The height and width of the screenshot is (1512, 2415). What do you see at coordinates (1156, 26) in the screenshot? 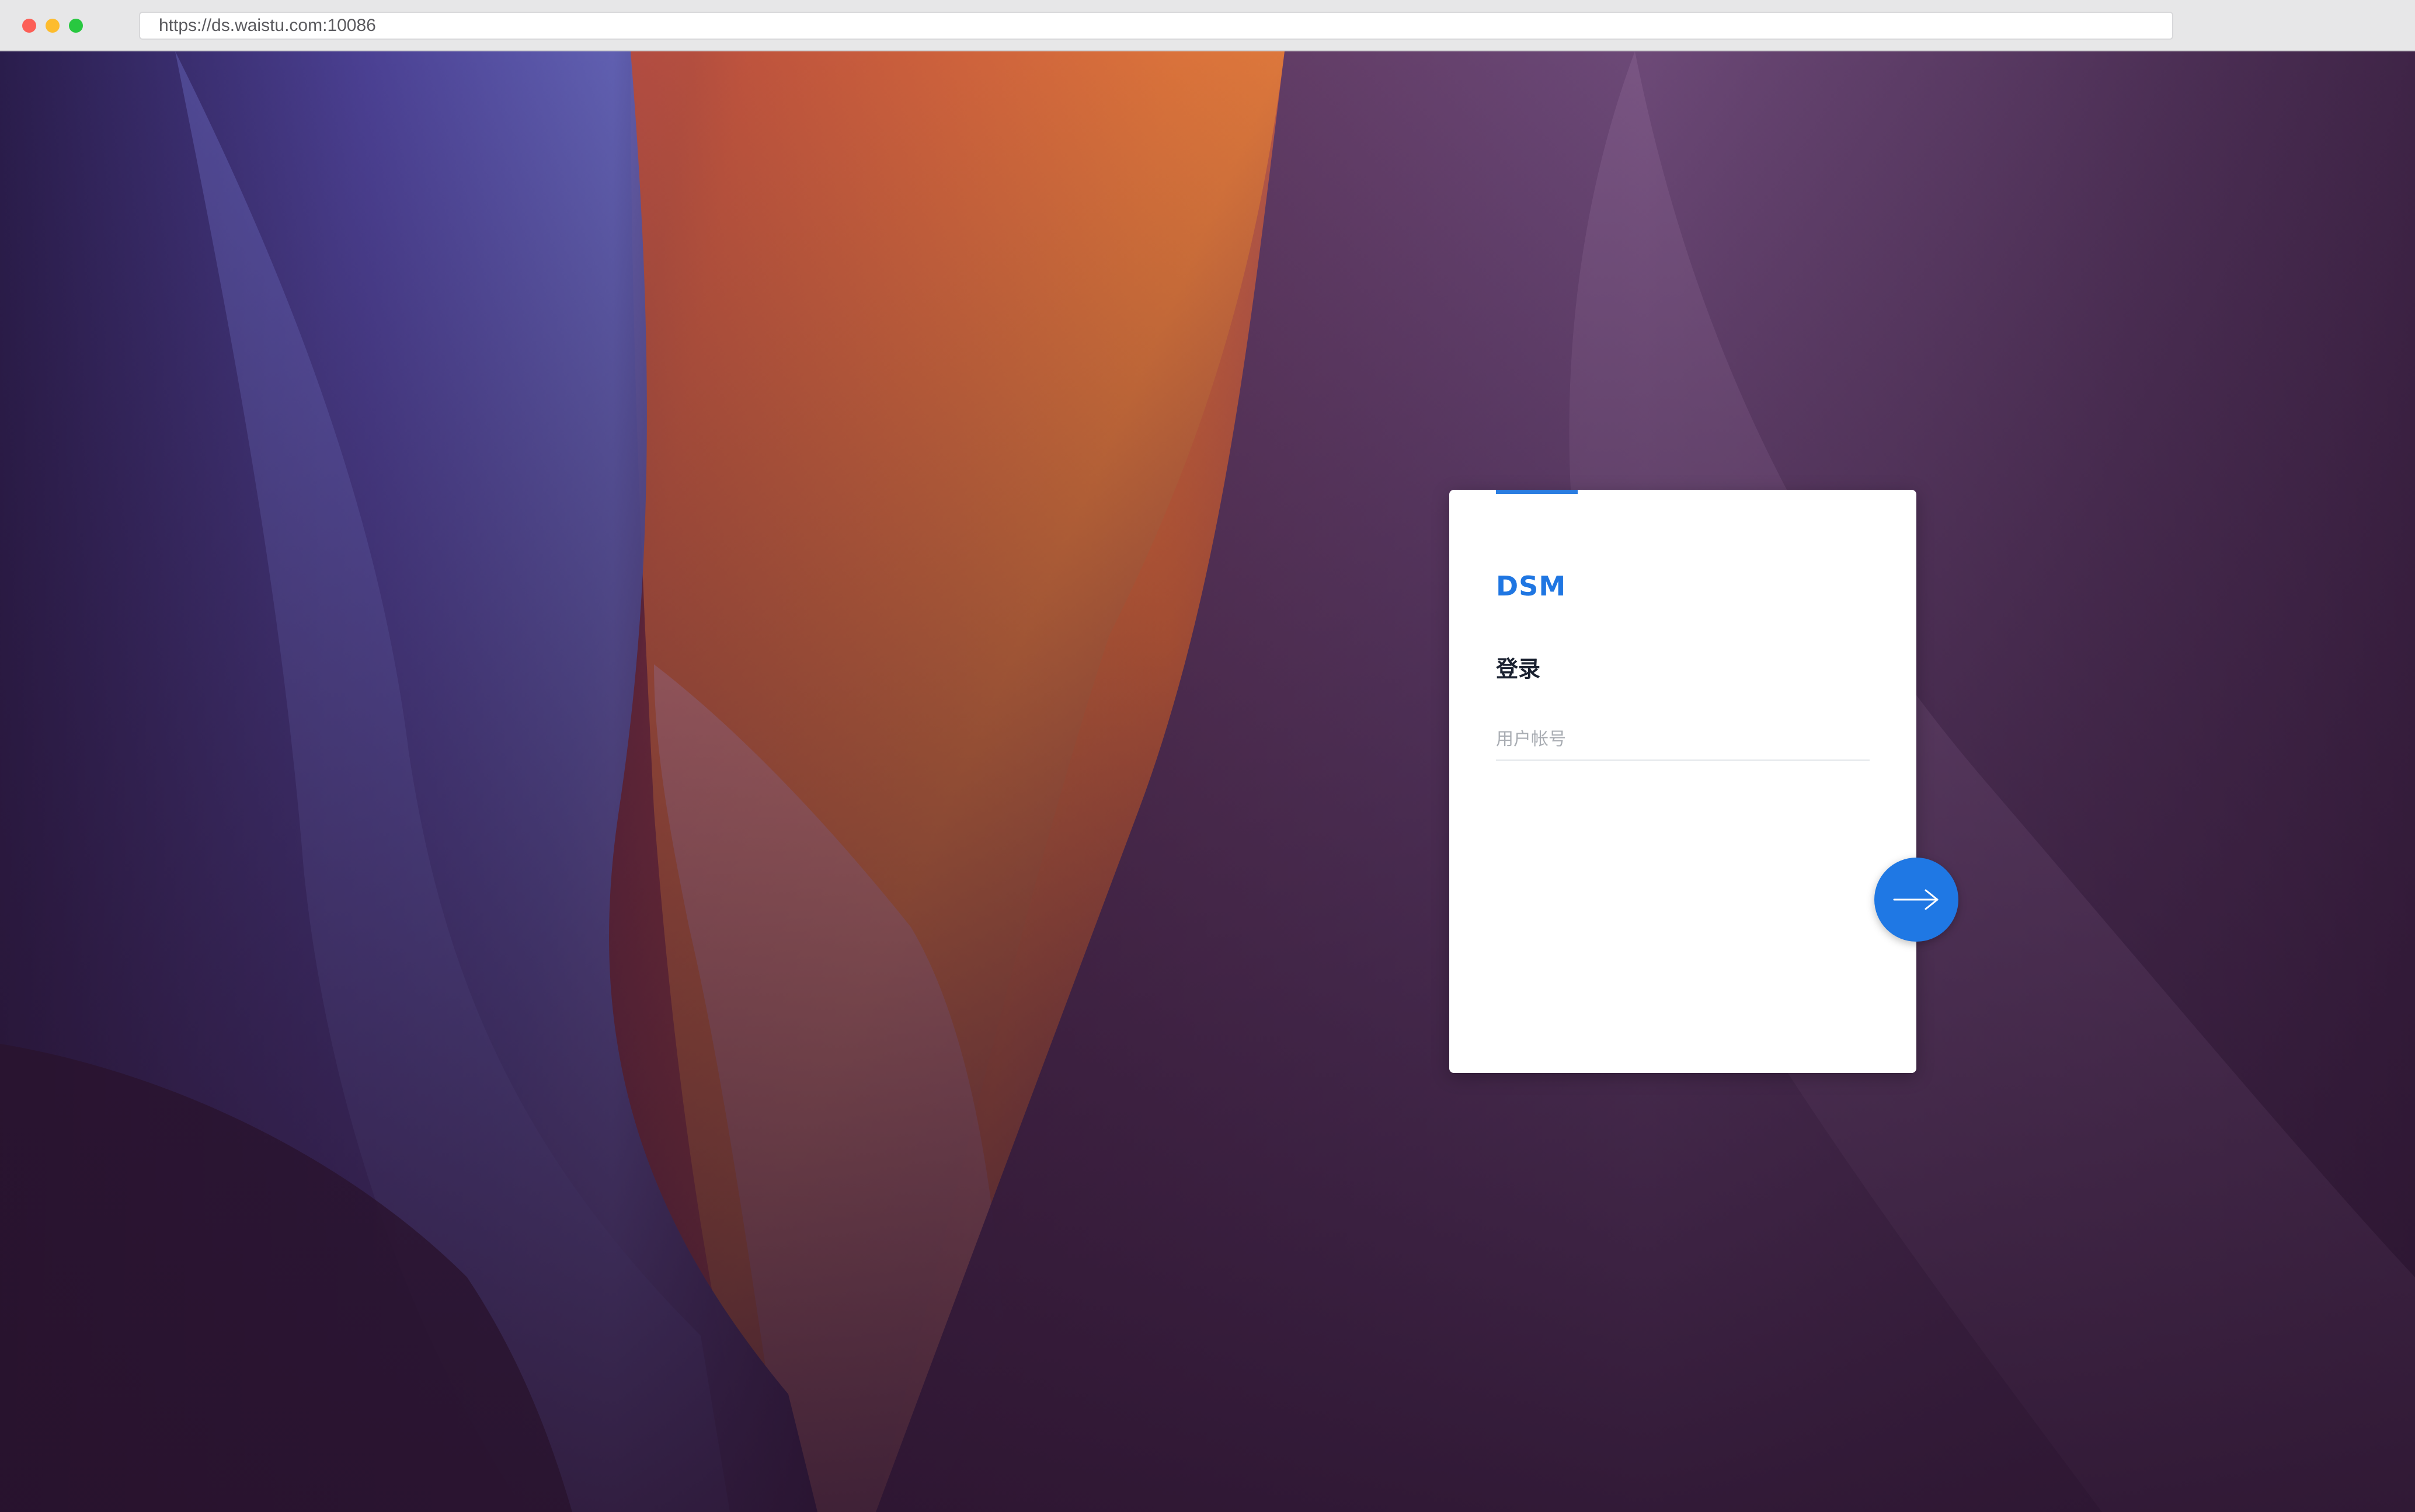
I see `address-bar: https://ds.waistu.com:10086` at bounding box center [1156, 26].